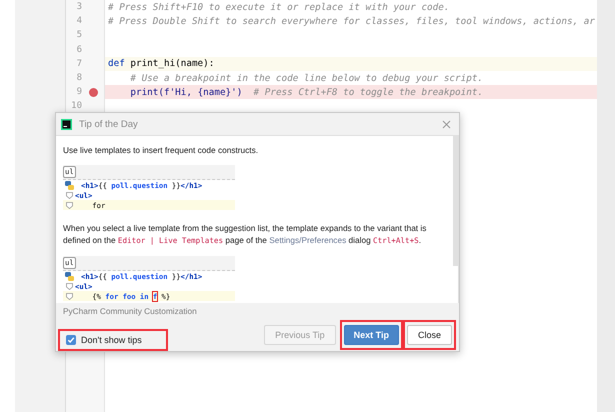 This screenshot has width=615, height=412. I want to click on code-line: print(f'Hi, {name}') # Press Ctrl+F8 to toggle the breakpoint., so click(306, 92).